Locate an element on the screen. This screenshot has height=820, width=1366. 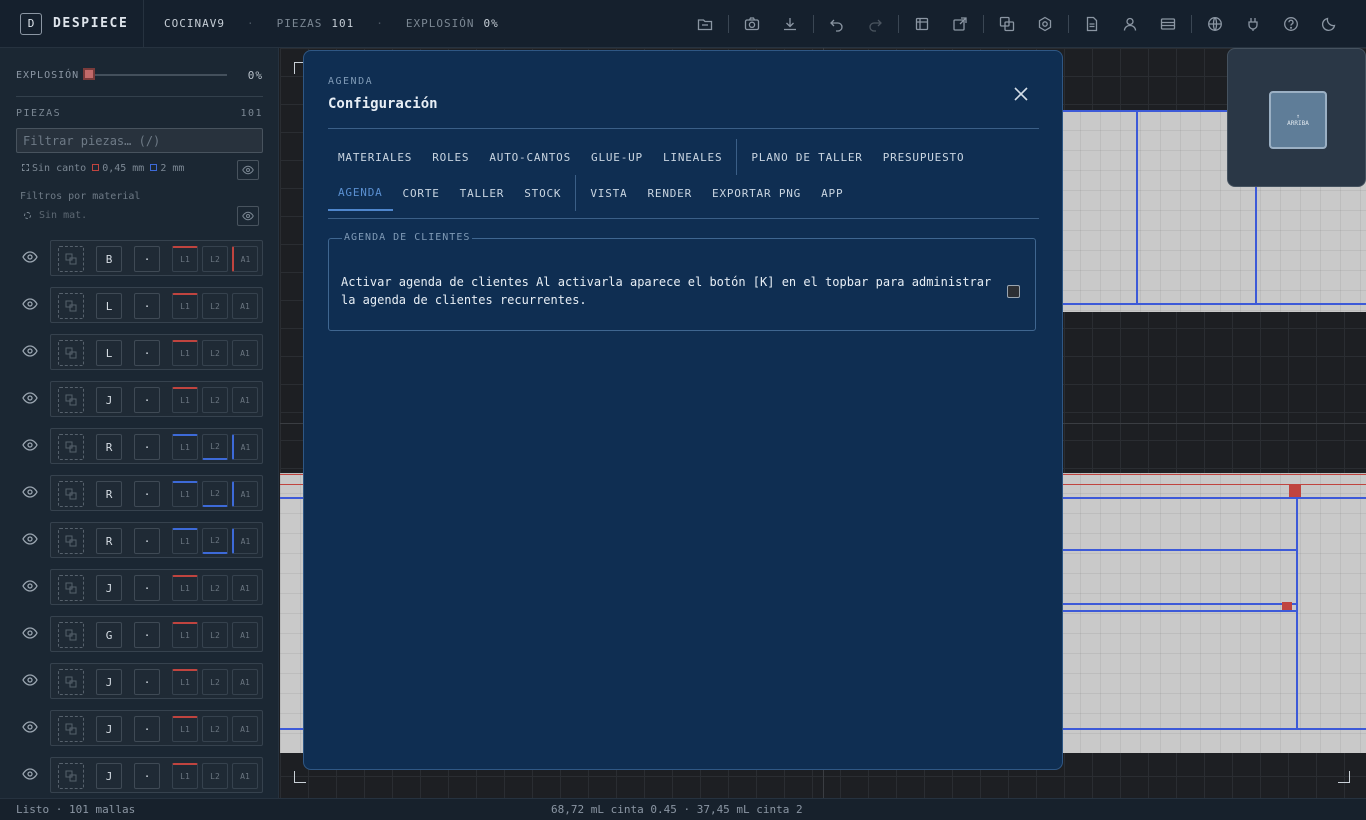
modal-divider is located at coordinates (683, 128).